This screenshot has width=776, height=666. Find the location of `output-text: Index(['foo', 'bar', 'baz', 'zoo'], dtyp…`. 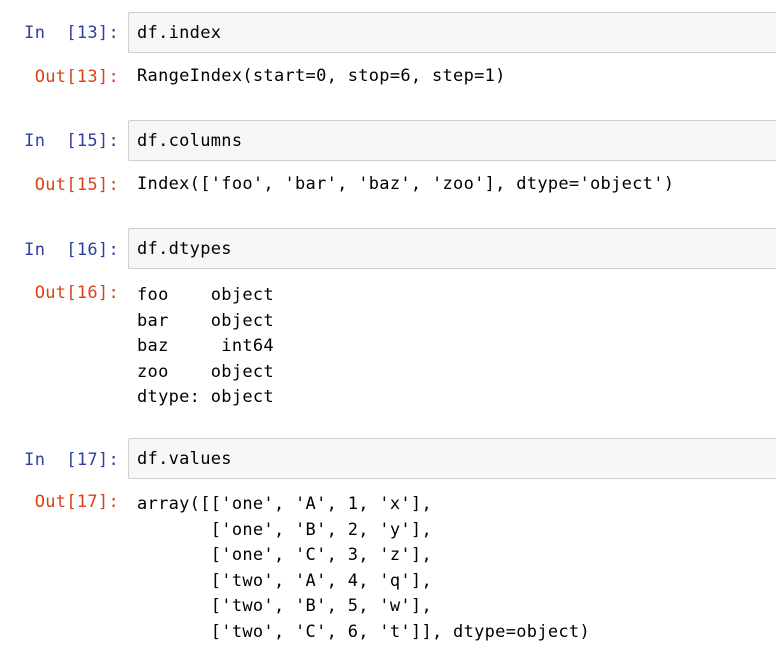

output-text: Index(['foo', 'bar', 'baz', 'zoo'], dtyp… is located at coordinates (406, 184).